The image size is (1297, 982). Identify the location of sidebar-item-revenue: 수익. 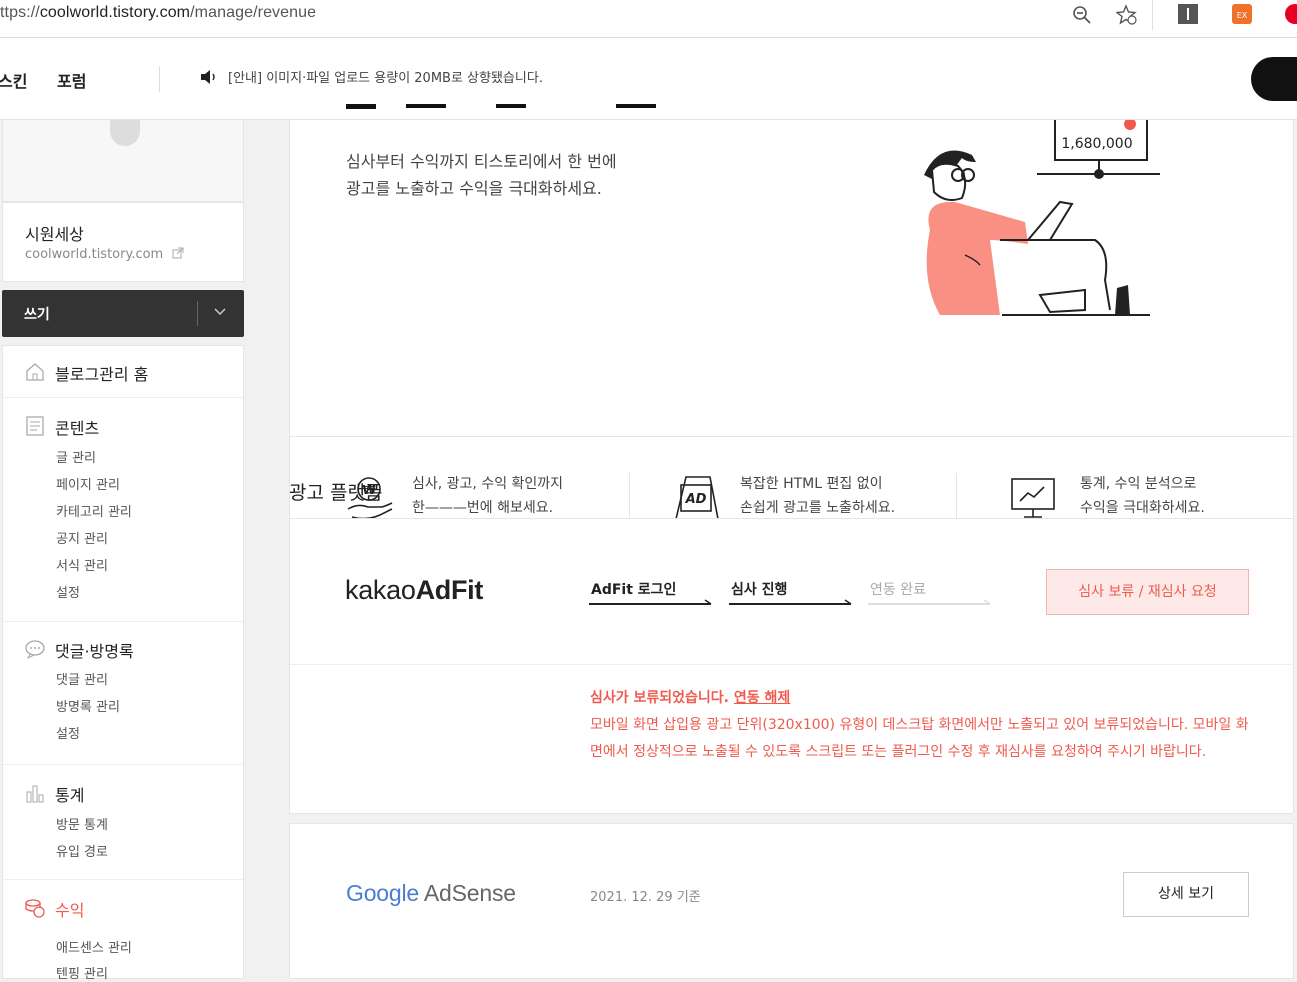
(69, 909).